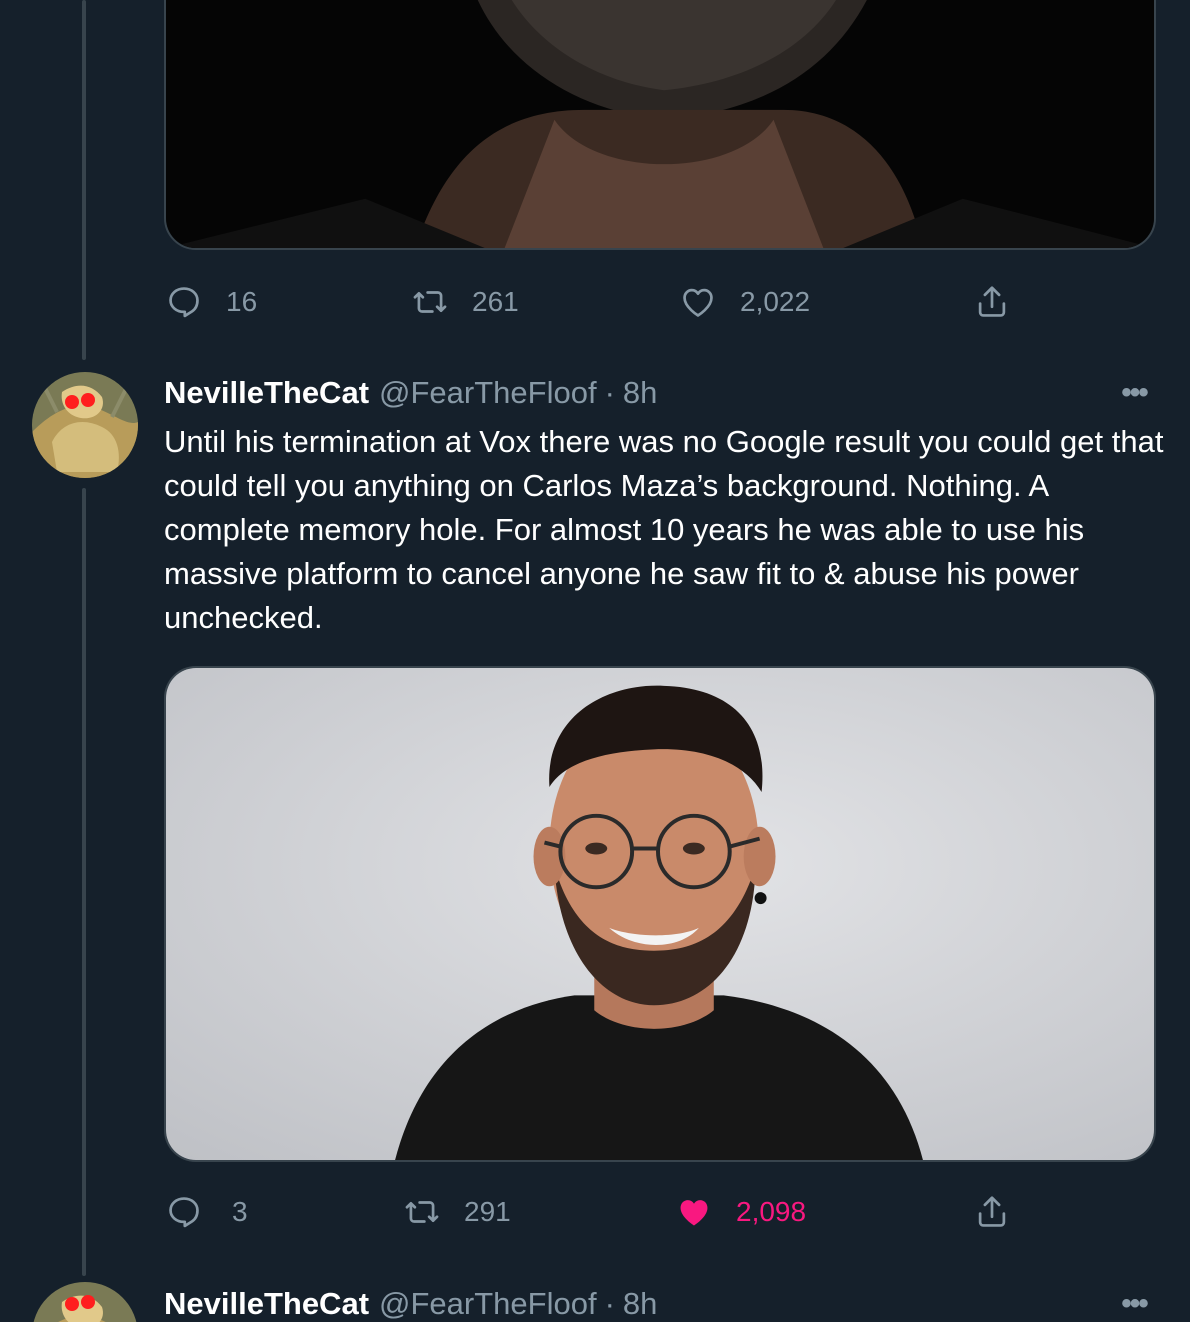 The height and width of the screenshot is (1322, 1190). What do you see at coordinates (464, 302) in the screenshot?
I see `retweet-button: 261` at bounding box center [464, 302].